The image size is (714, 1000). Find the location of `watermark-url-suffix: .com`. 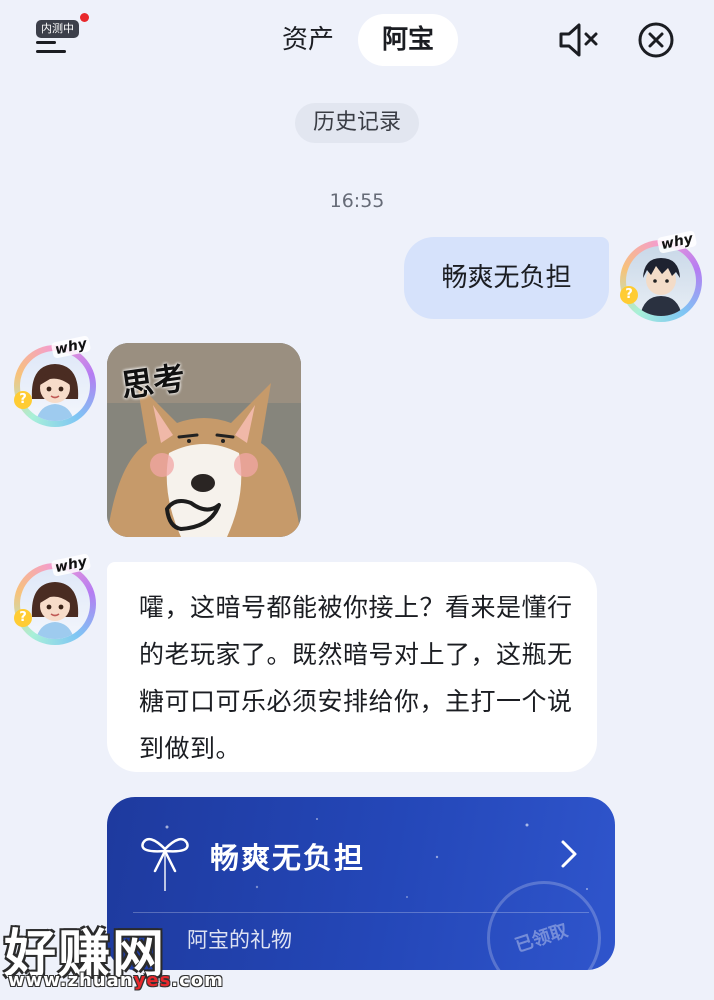

watermark-url-suffix: .com is located at coordinates (197, 980).